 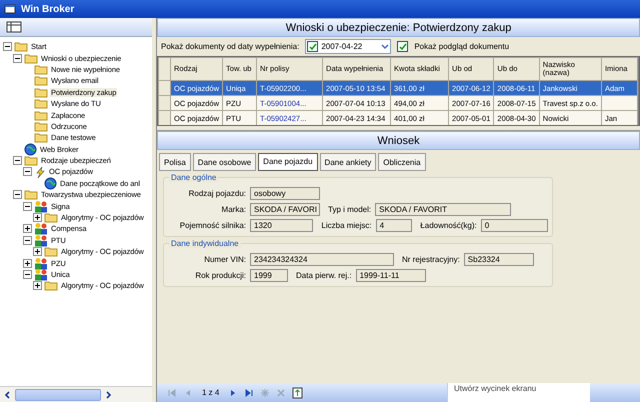 I want to click on field-label: Numer VIN:, so click(x=224, y=259).